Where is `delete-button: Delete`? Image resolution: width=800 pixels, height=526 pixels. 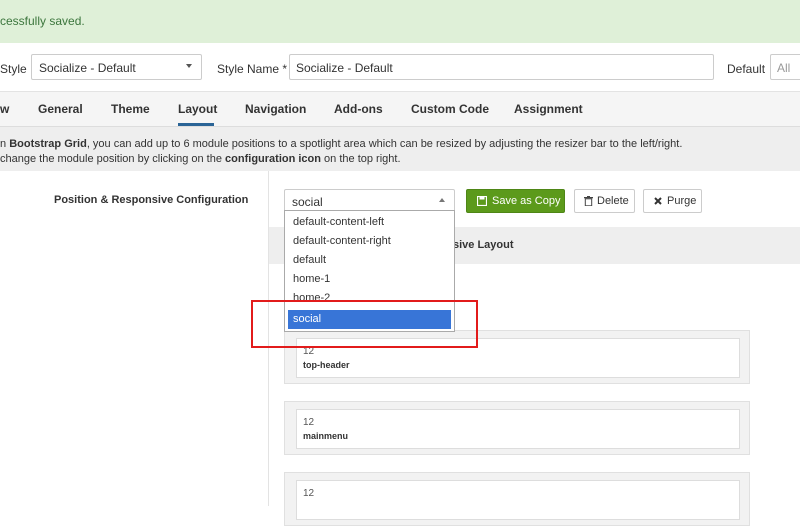
delete-button: Delete is located at coordinates (604, 201).